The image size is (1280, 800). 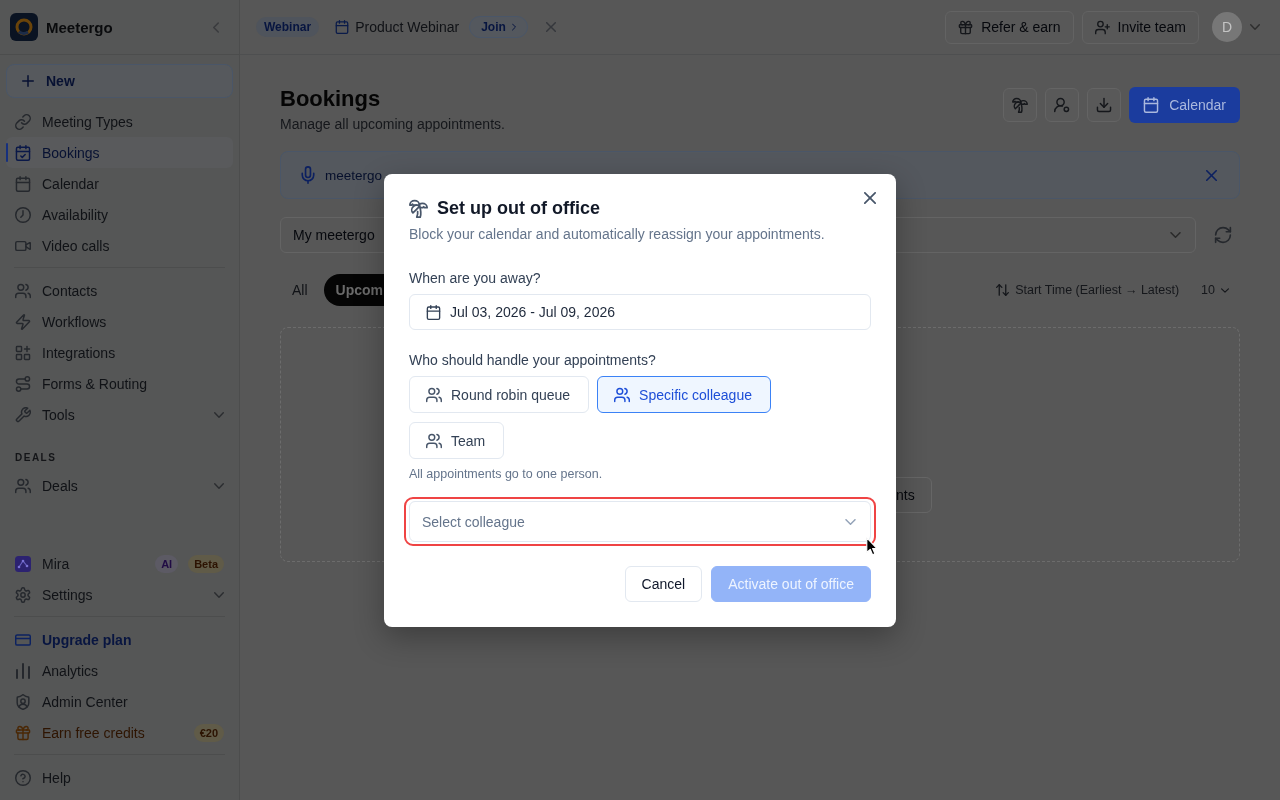 What do you see at coordinates (1088, 290) in the screenshot?
I see `sort-dropdown: Start Time (Earliest → Latest)` at bounding box center [1088, 290].